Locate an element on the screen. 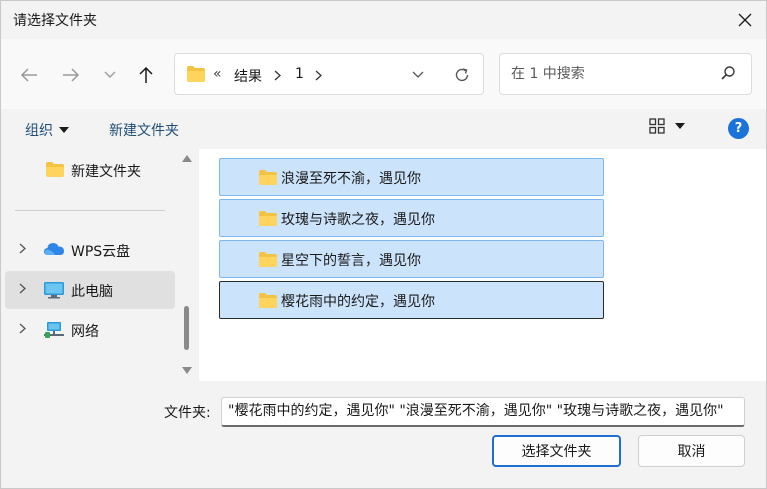 This screenshot has width=767, height=489. recent-locations-button is located at coordinates (110, 75).